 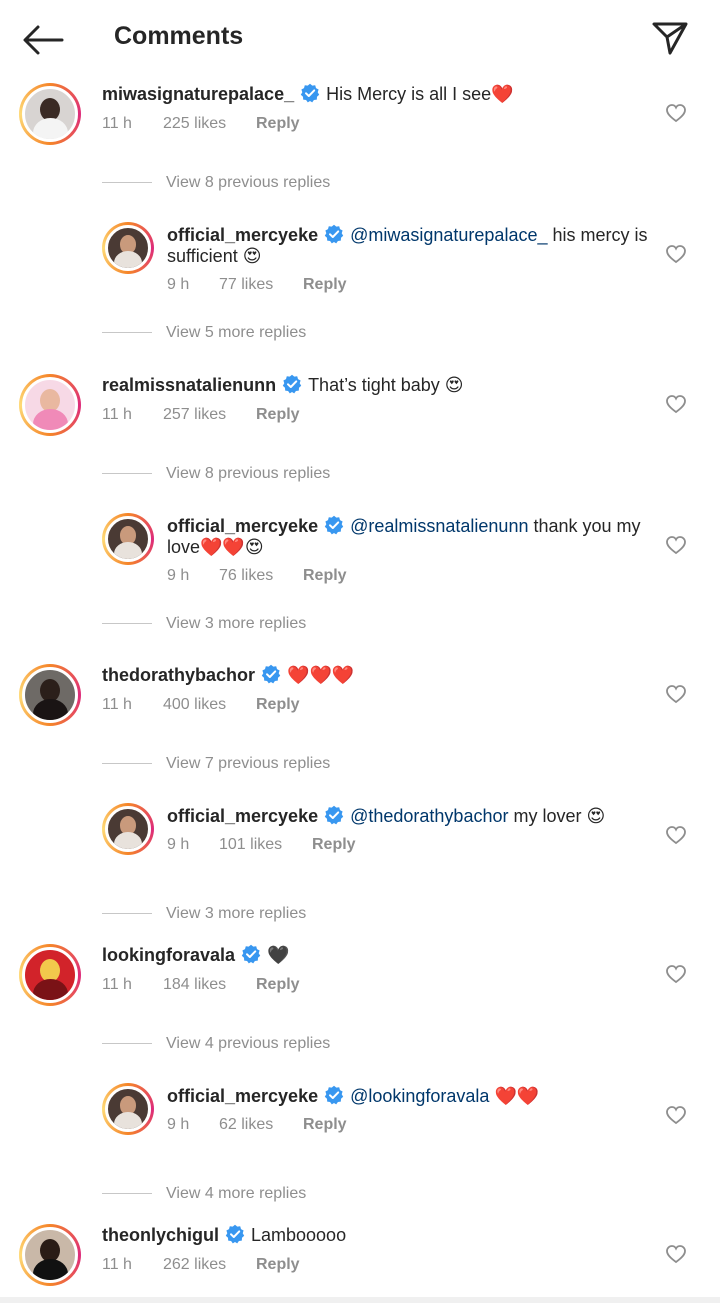 I want to click on comment-username: theonlychigul, so click(x=160, y=1235).